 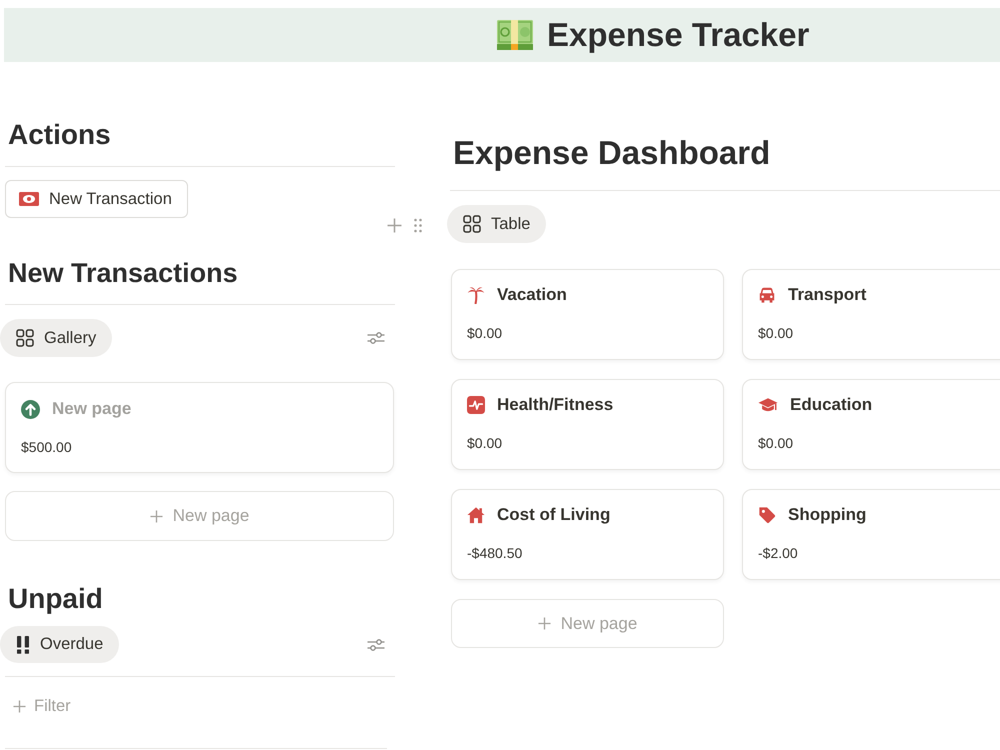 I want to click on section-heading: Actions, so click(x=59, y=135).